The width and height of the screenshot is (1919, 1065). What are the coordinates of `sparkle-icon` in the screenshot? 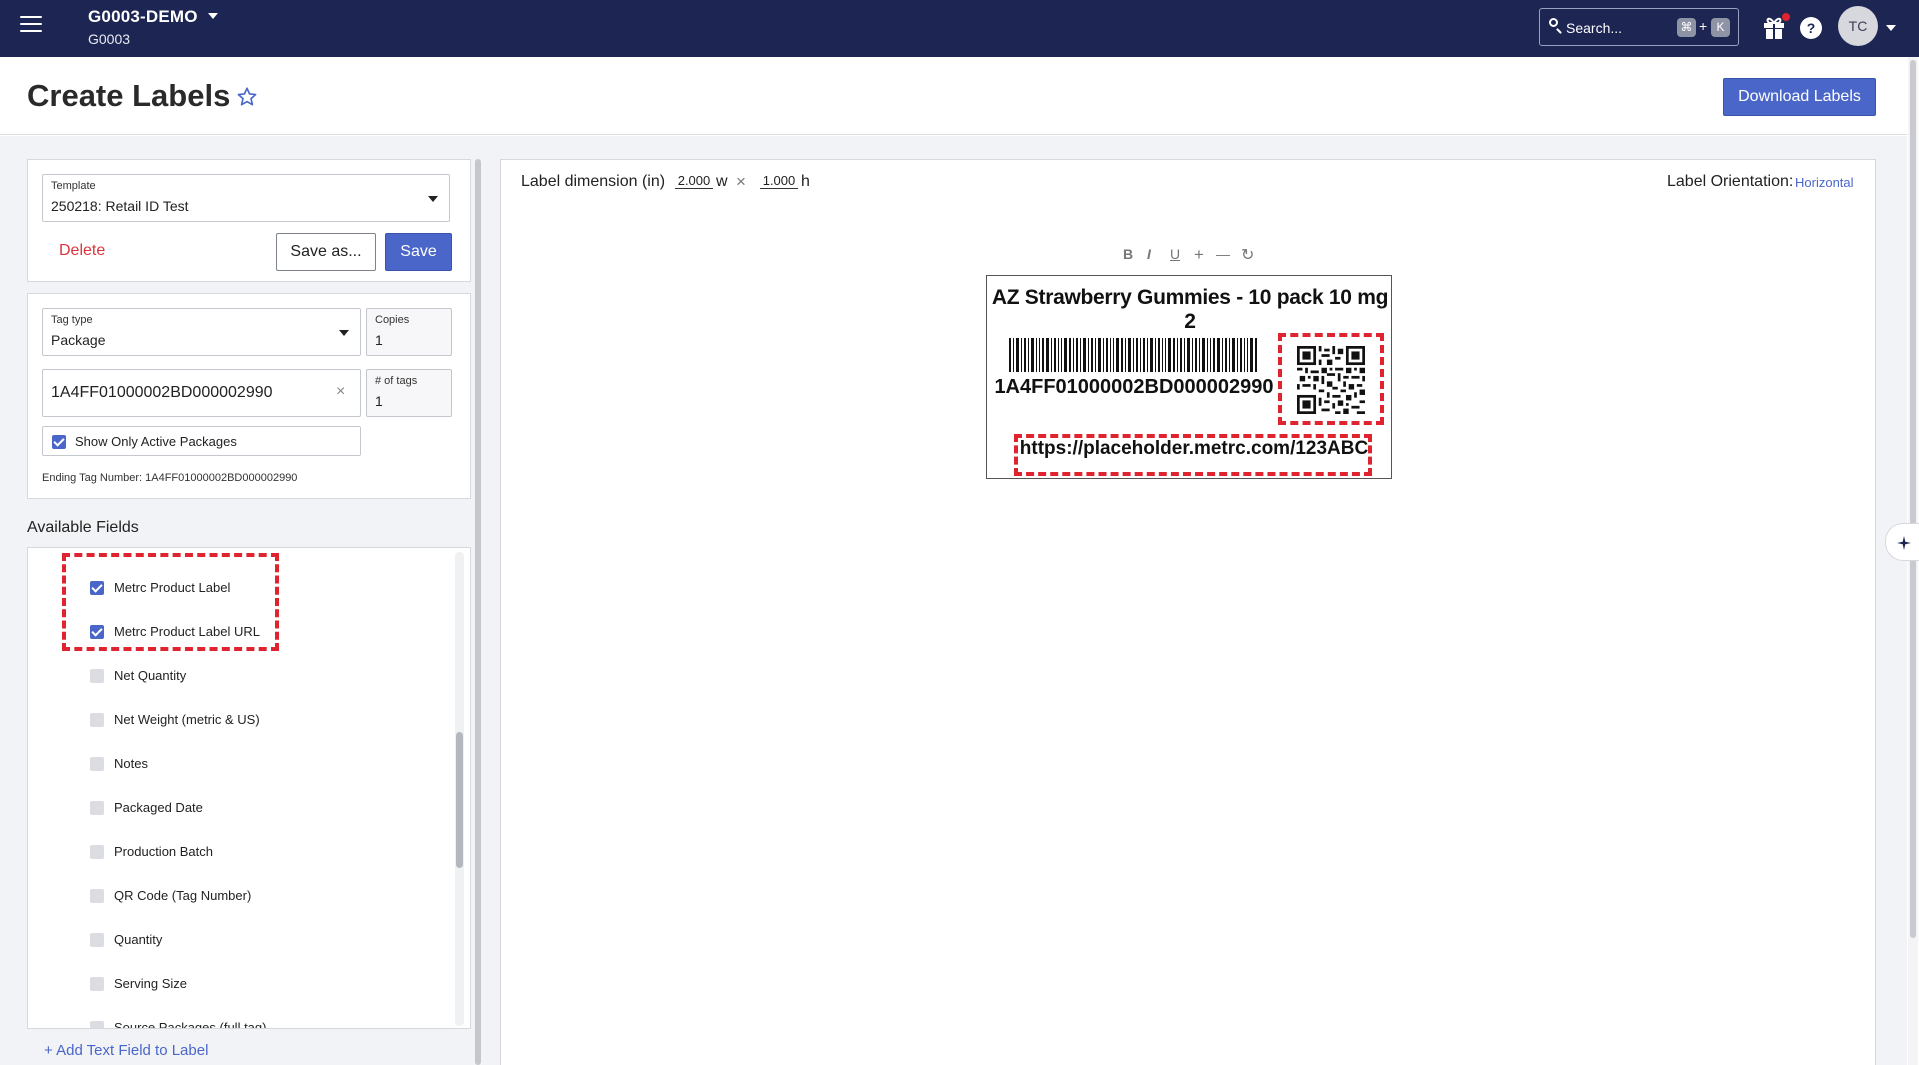 It's located at (1904, 543).